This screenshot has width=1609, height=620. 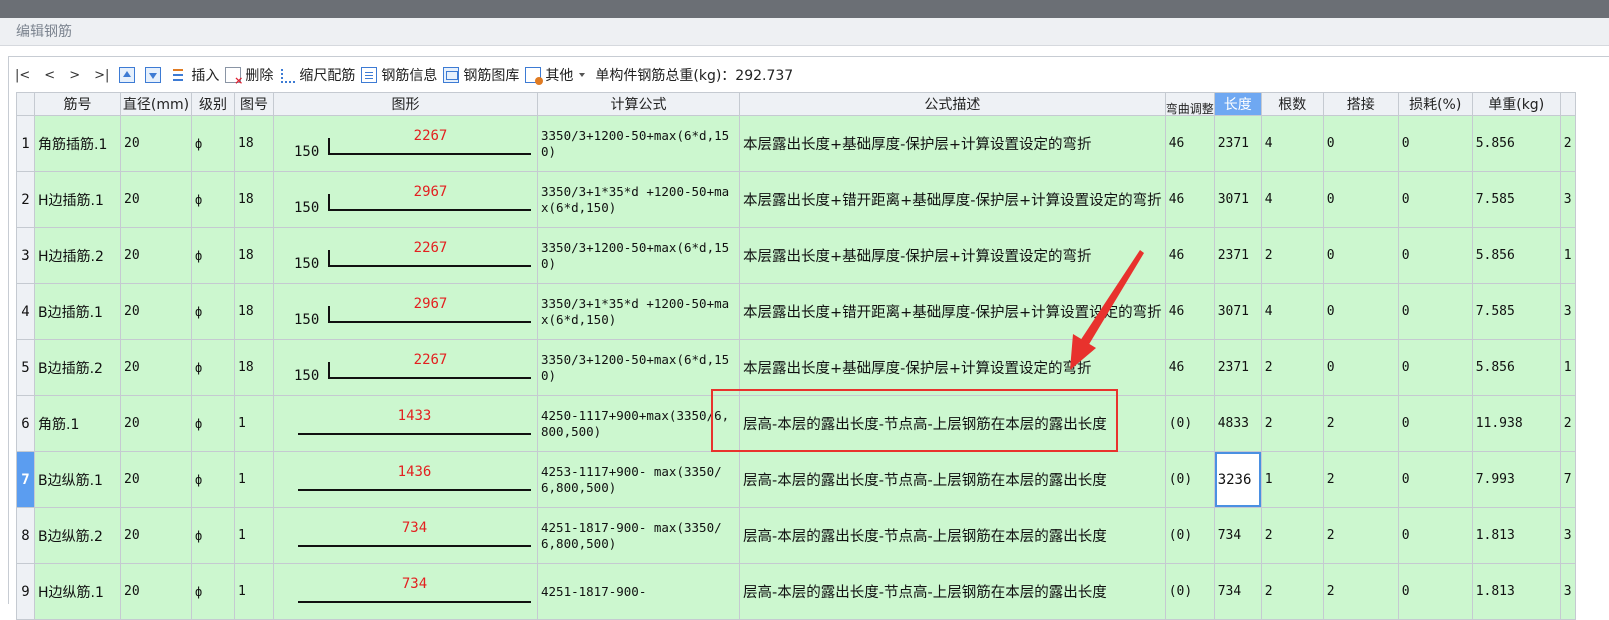 What do you see at coordinates (1189, 479) in the screenshot?
I see `cell-bend-adjust: (0)` at bounding box center [1189, 479].